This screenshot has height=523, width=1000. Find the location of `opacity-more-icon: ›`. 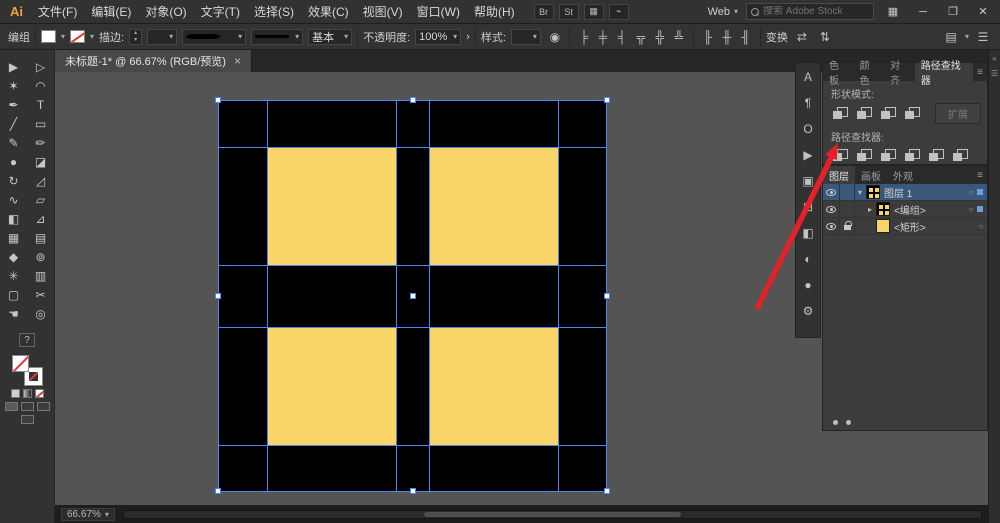

opacity-more-icon: › is located at coordinates (468, 37).